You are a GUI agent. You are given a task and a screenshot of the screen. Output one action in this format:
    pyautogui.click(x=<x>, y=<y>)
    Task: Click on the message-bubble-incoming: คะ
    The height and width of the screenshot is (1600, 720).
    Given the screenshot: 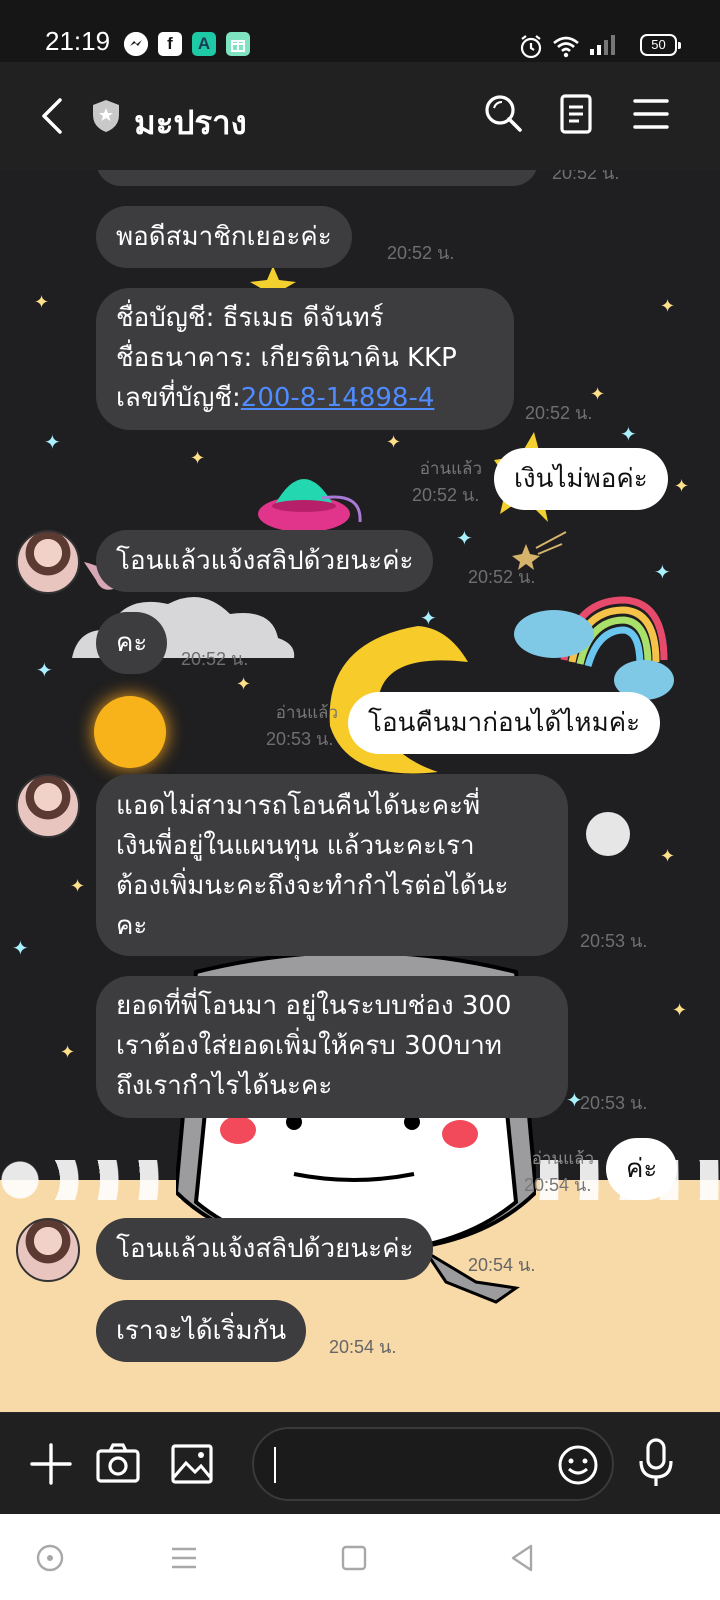 What is the action you would take?
    pyautogui.click(x=132, y=643)
    